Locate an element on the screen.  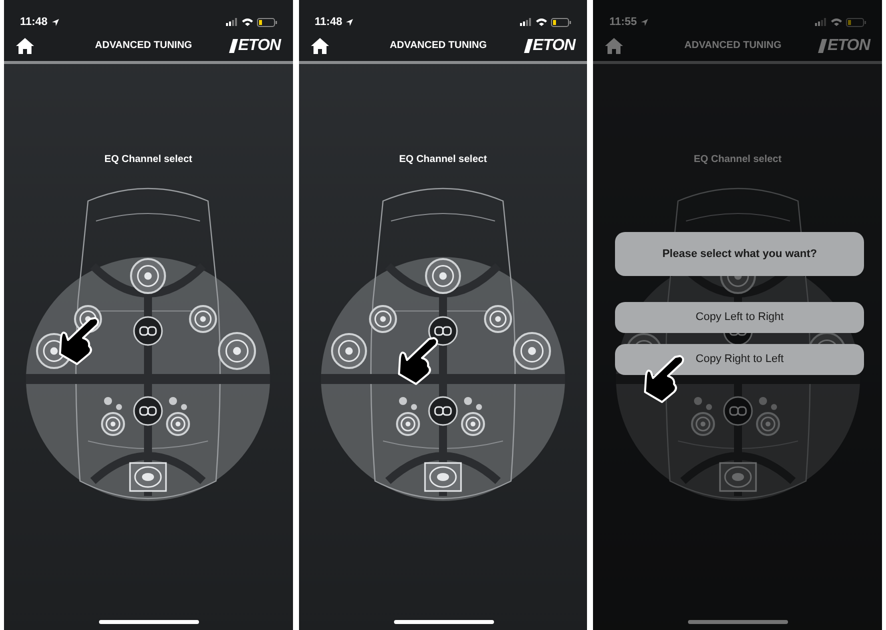
dialog-option-button: Copy Left to Right is located at coordinates (739, 317).